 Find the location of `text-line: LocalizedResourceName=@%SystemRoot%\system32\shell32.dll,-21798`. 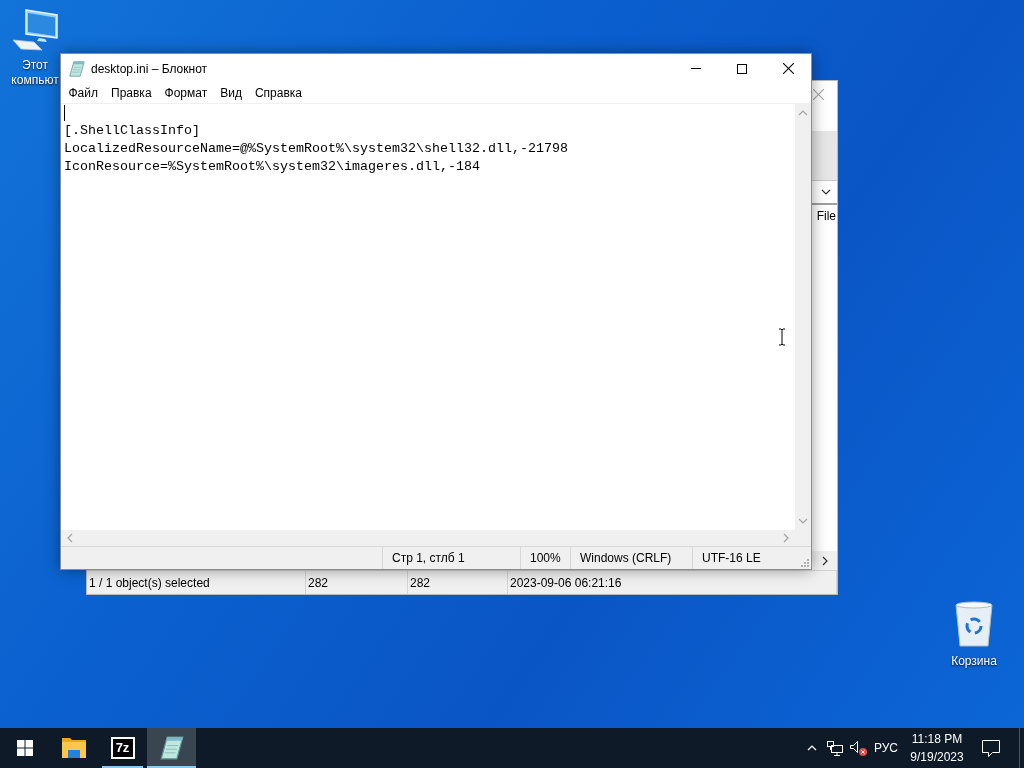

text-line: LocalizedResourceName=@%SystemRoot%\system32\shell32.dll,-21798 is located at coordinates (316, 149).